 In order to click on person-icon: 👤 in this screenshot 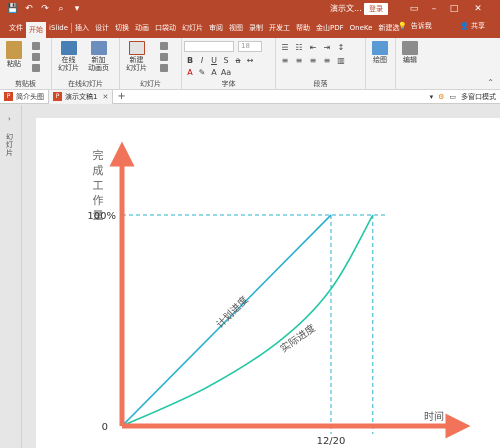, I will do `click(464, 26)`.